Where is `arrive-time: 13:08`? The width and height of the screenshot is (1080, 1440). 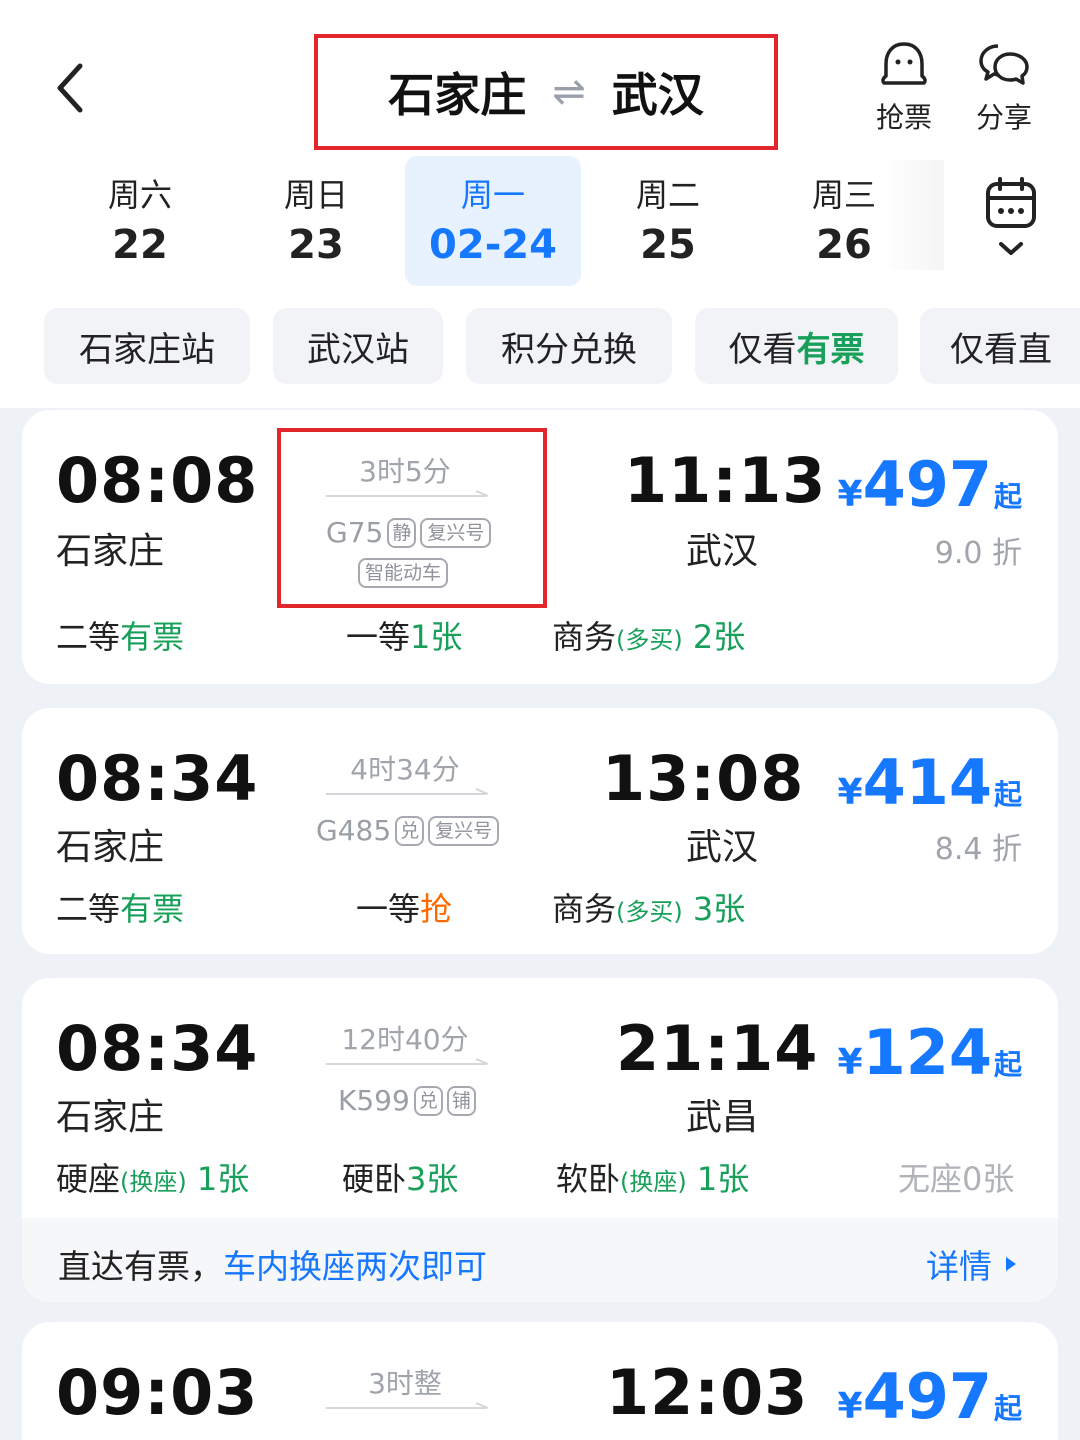 arrive-time: 13:08 is located at coordinates (703, 778).